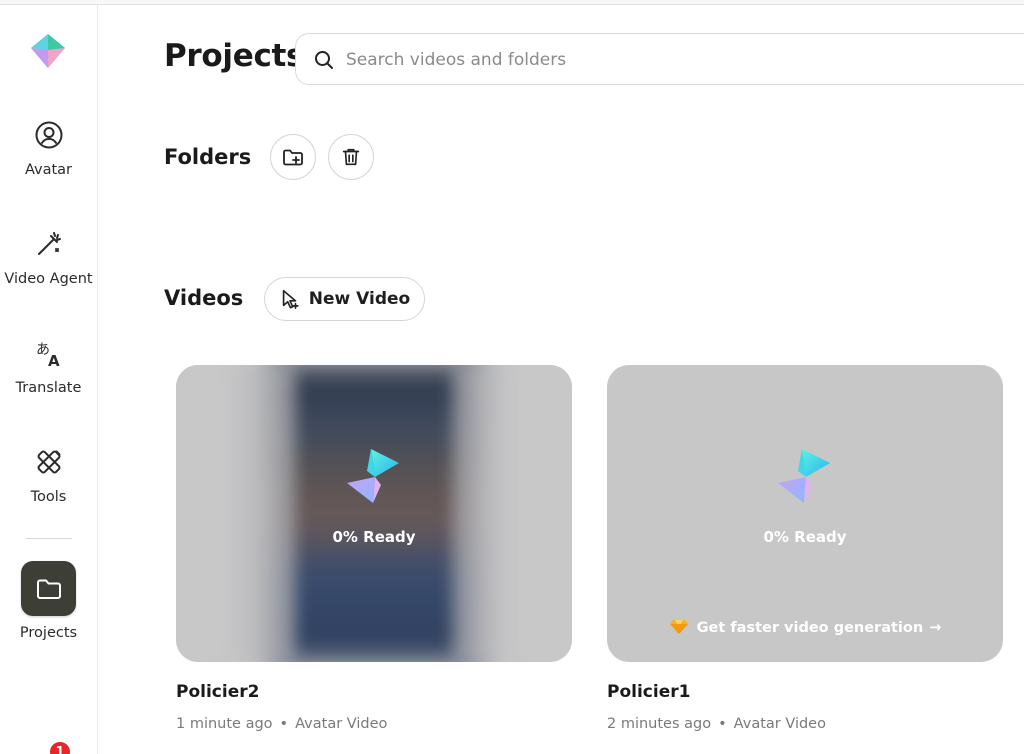 This screenshot has height=754, width=1024. I want to click on magic-wand-icon, so click(49, 243).